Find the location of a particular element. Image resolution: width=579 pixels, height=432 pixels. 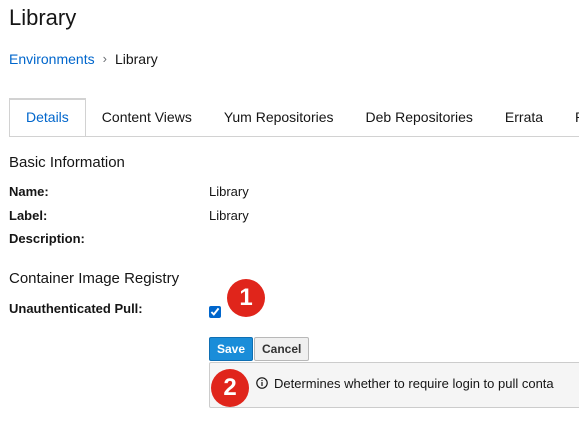

tab-content-views: Content Views is located at coordinates (147, 117).